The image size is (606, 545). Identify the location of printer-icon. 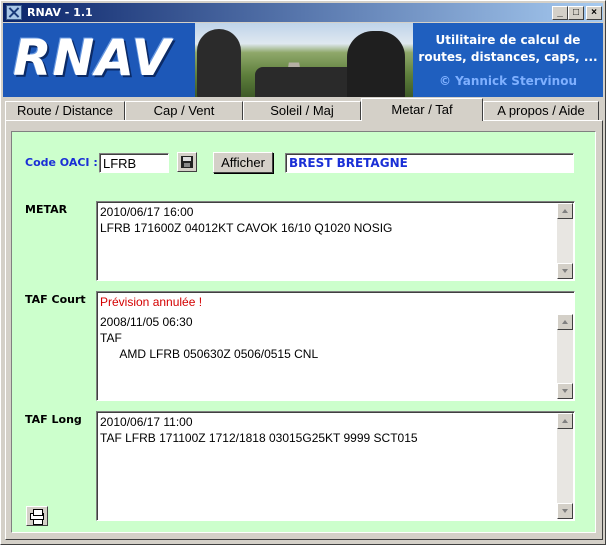
(37, 517).